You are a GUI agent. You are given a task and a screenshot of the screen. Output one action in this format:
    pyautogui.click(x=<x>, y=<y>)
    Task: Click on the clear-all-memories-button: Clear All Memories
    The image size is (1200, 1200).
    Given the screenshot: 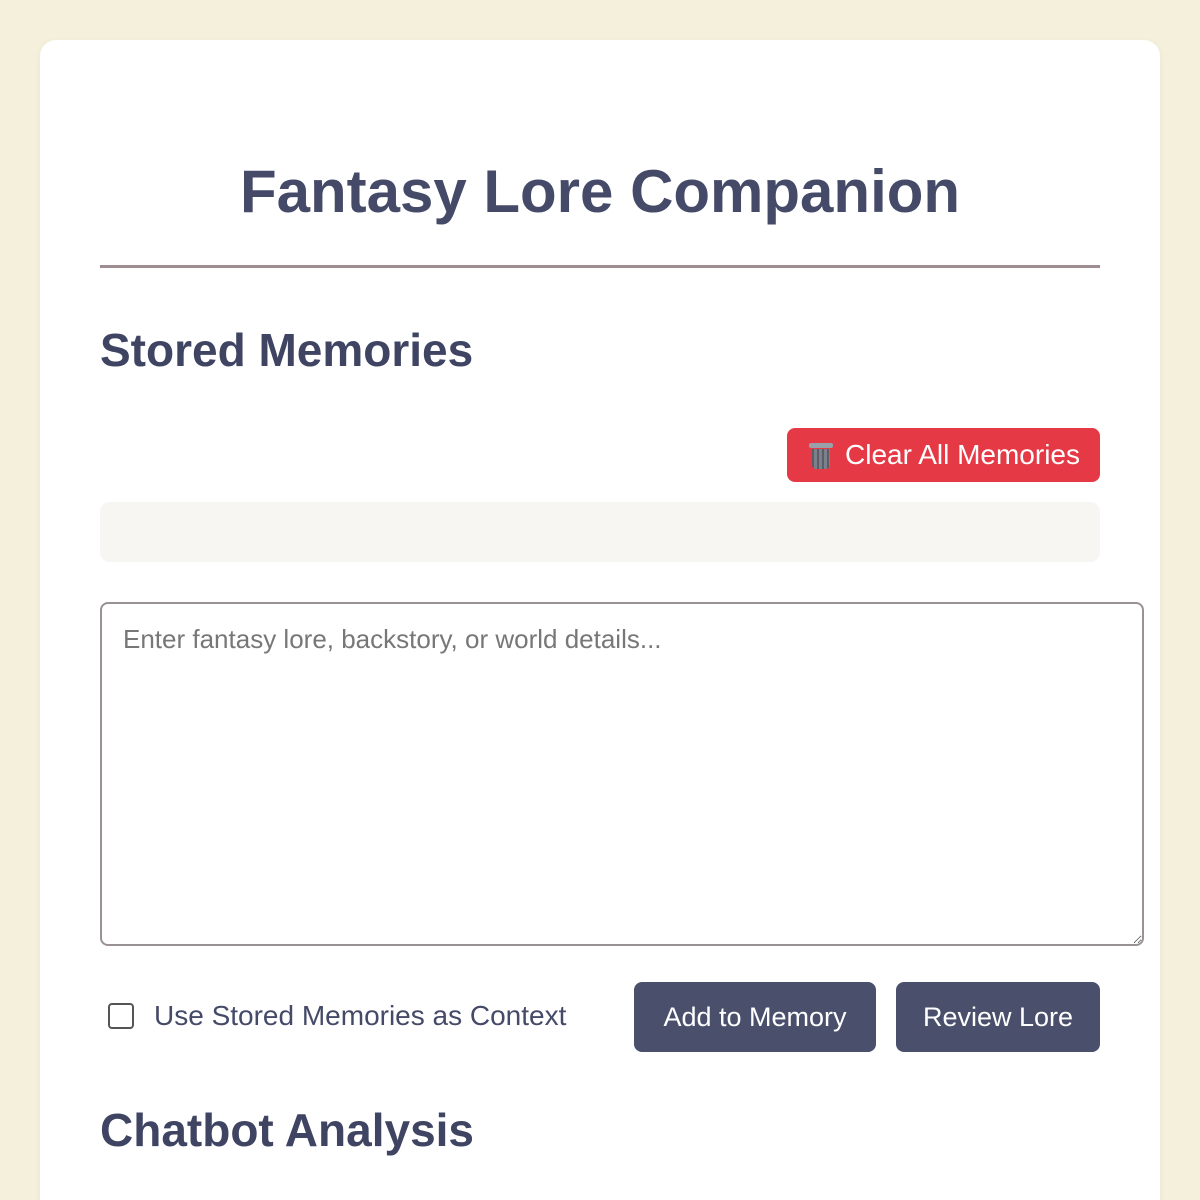 What is the action you would take?
    pyautogui.click(x=943, y=455)
    